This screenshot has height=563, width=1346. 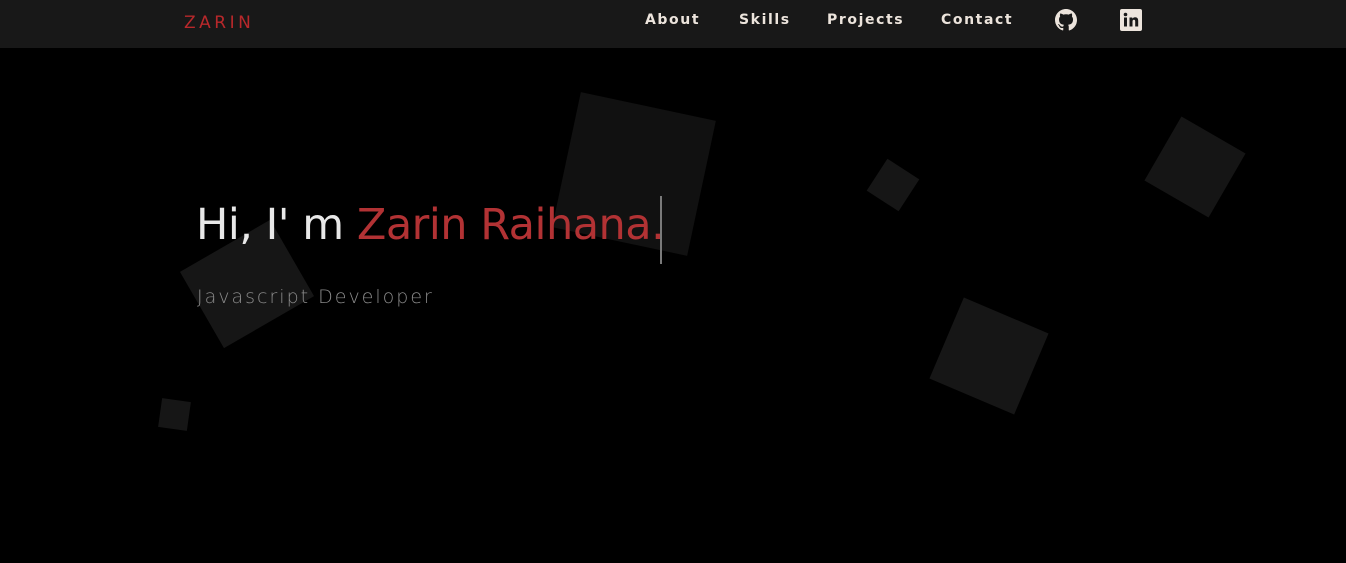 What do you see at coordinates (661, 230) in the screenshot?
I see `typing-cursor` at bounding box center [661, 230].